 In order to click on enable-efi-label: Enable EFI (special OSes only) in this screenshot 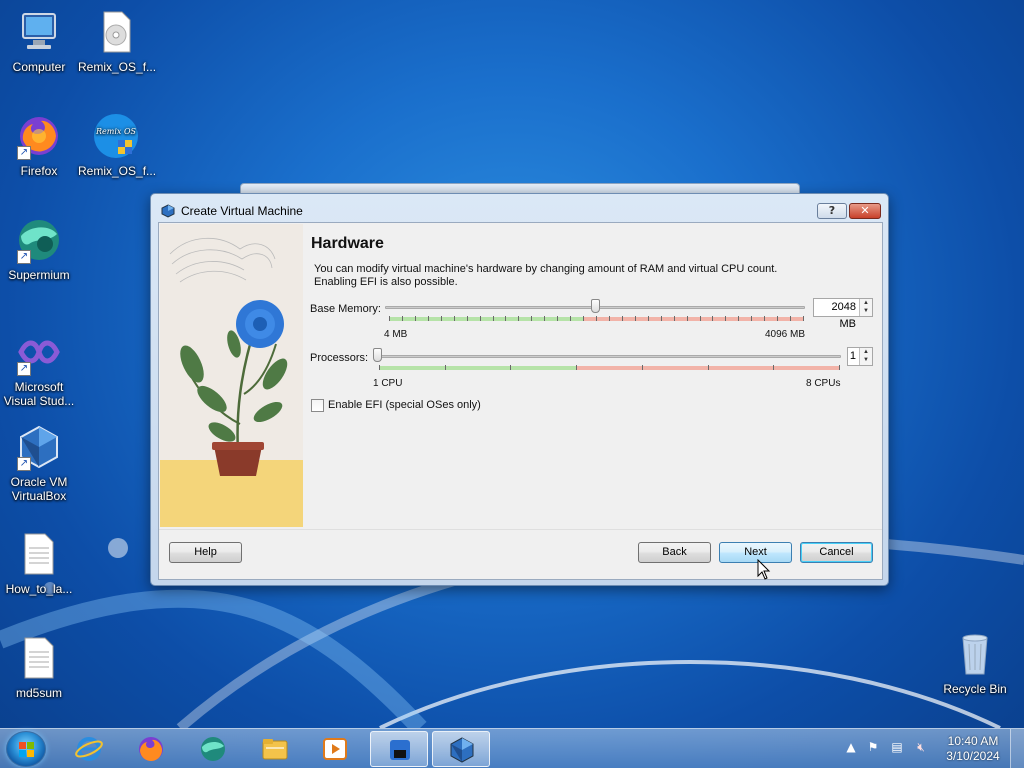, I will do `click(404, 405)`.